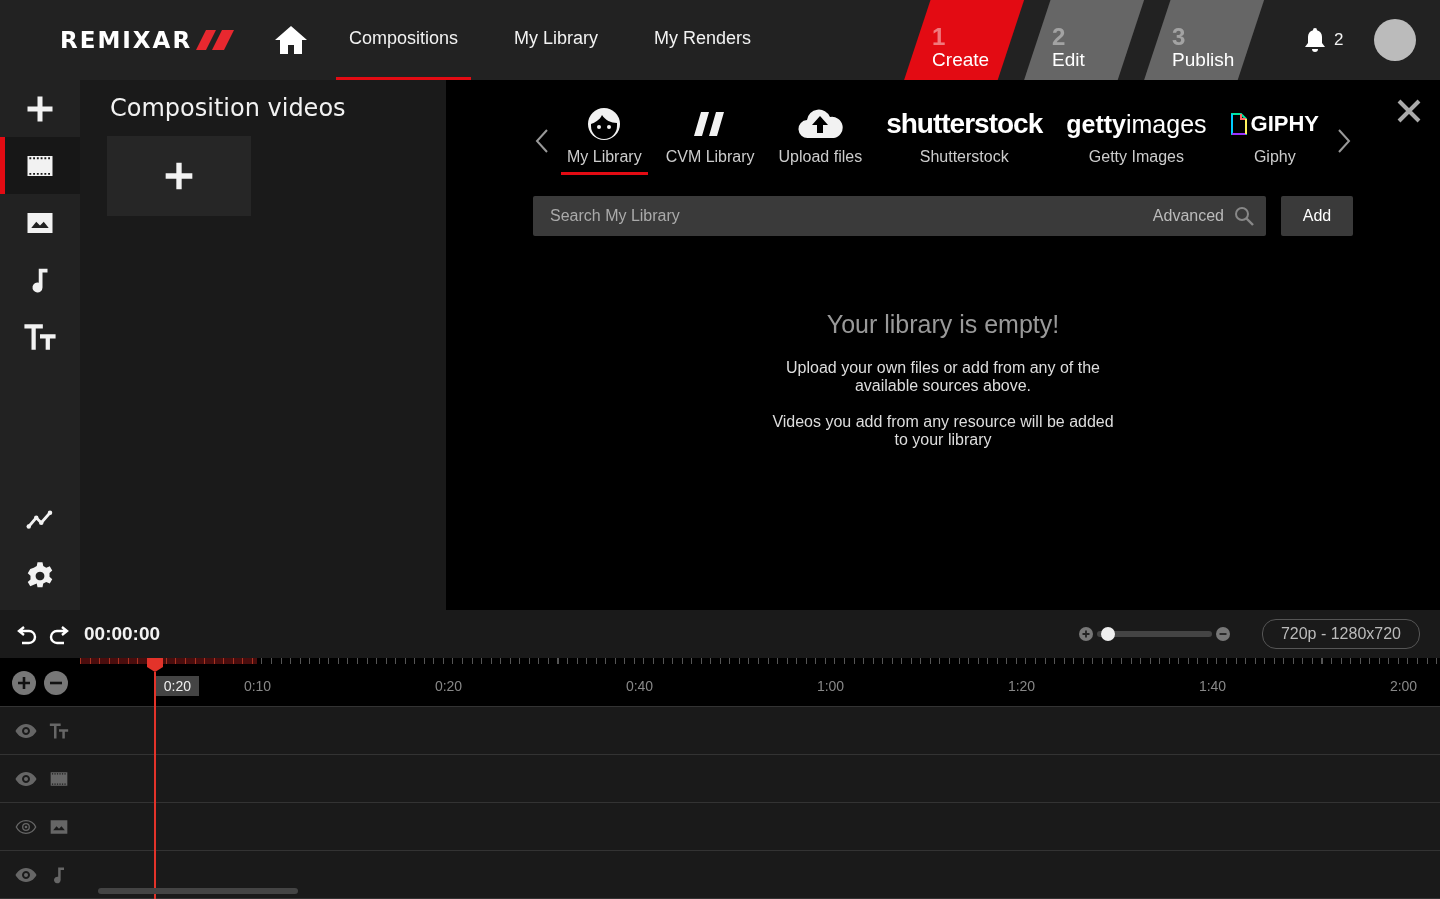 This screenshot has width=1440, height=899. Describe the element at coordinates (830, 686) in the screenshot. I see `tick-label: 1:00` at that location.